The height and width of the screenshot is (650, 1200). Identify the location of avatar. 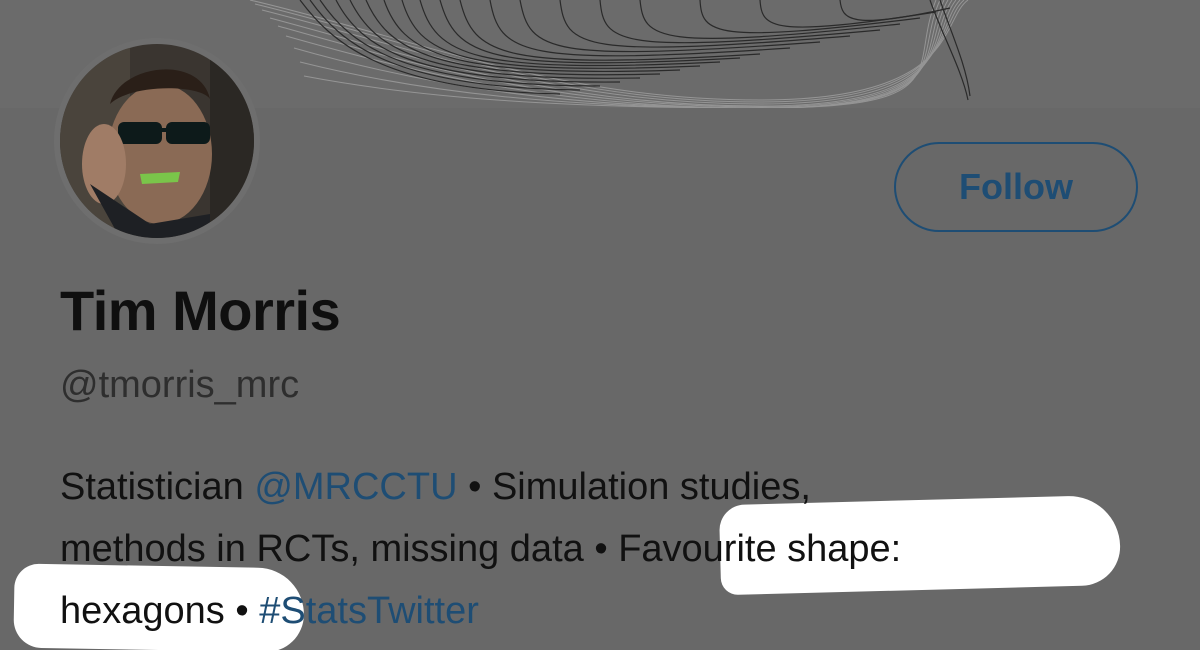
(157, 141).